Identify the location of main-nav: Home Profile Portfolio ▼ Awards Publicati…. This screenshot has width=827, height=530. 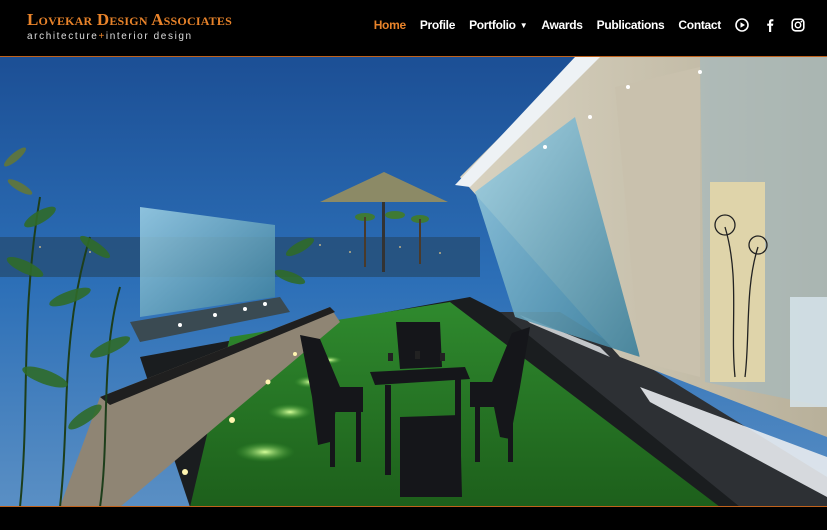
(582, 25).